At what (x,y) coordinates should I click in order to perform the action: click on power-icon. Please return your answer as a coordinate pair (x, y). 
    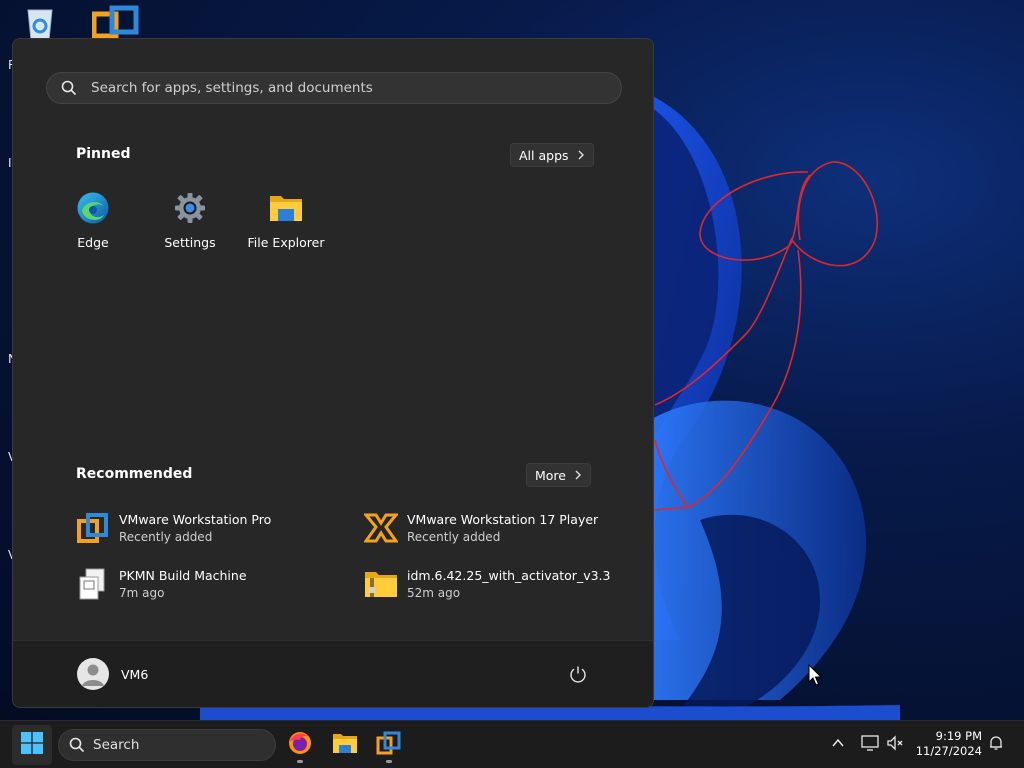
    Looking at the image, I should click on (578, 676).